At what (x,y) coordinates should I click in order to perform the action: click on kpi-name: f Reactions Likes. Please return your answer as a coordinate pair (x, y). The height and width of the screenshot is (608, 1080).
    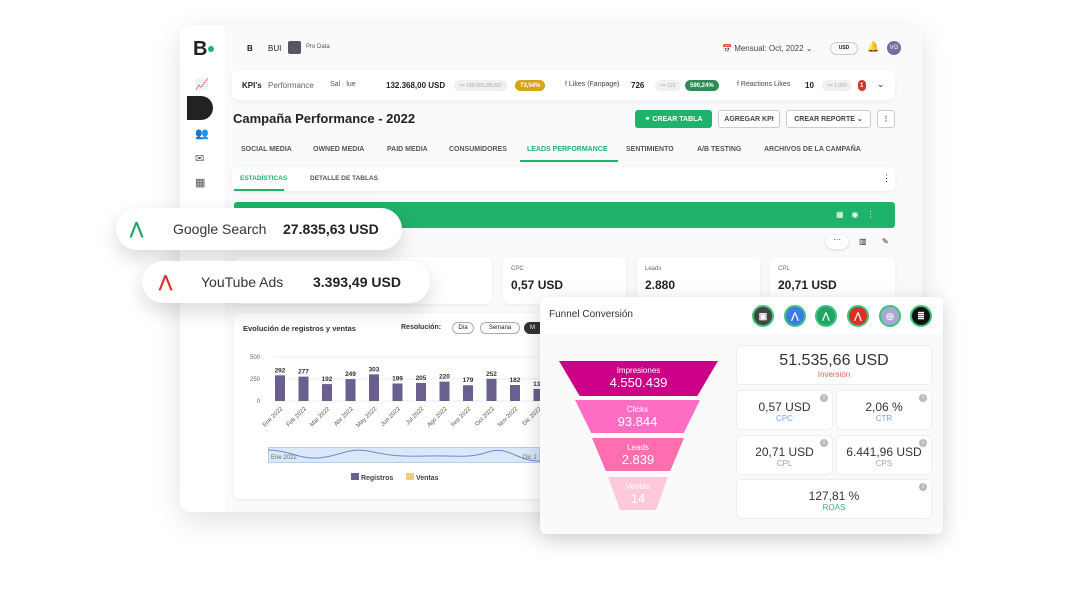
    Looking at the image, I should click on (764, 84).